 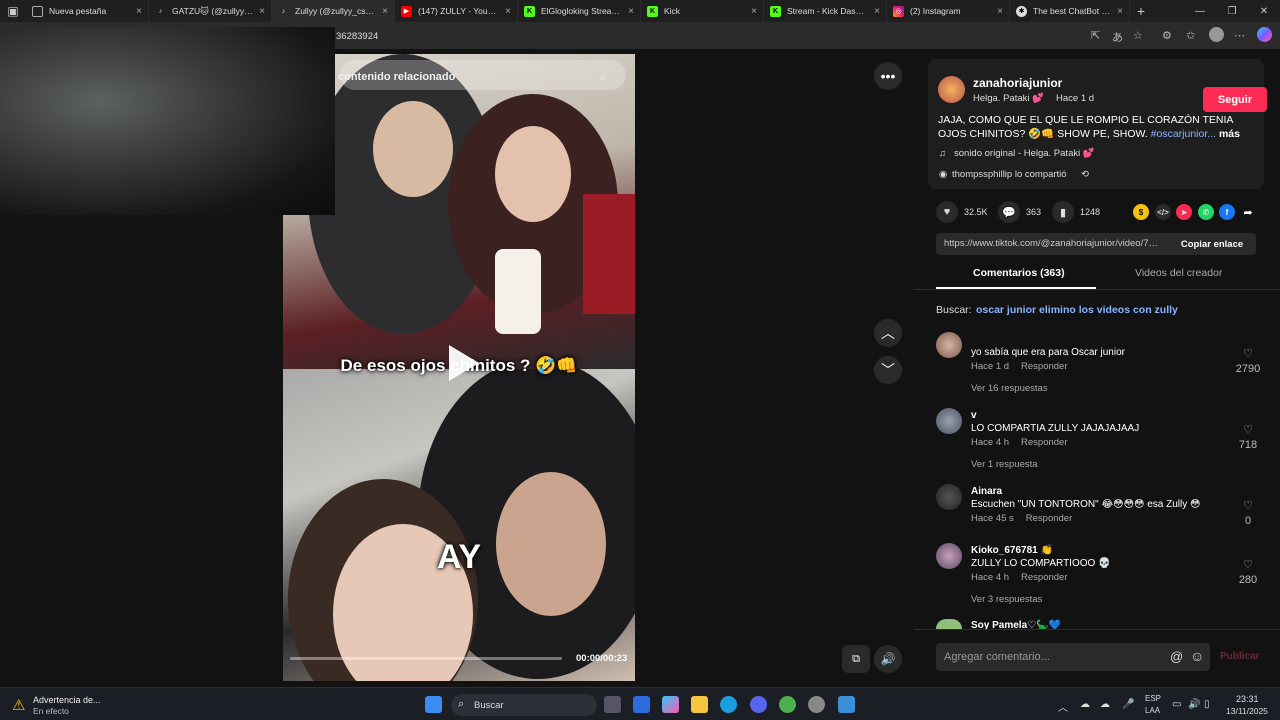 I want to click on favorites-icon: ✩, so click(x=1190, y=35).